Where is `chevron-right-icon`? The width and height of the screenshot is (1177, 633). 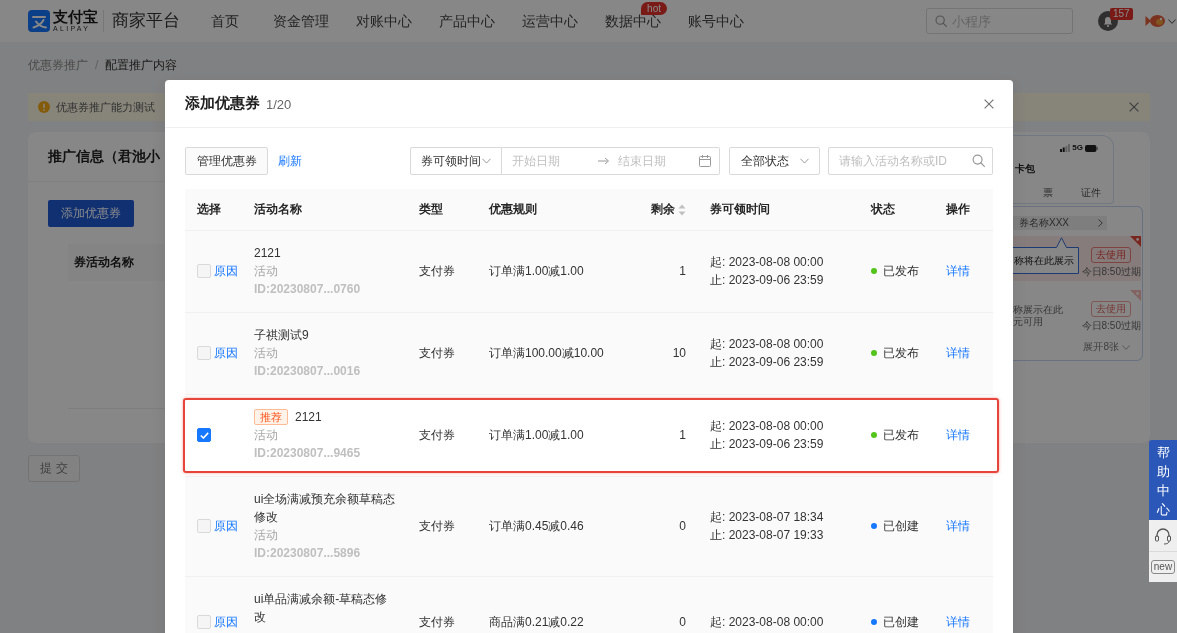
chevron-right-icon is located at coordinates (1100, 223).